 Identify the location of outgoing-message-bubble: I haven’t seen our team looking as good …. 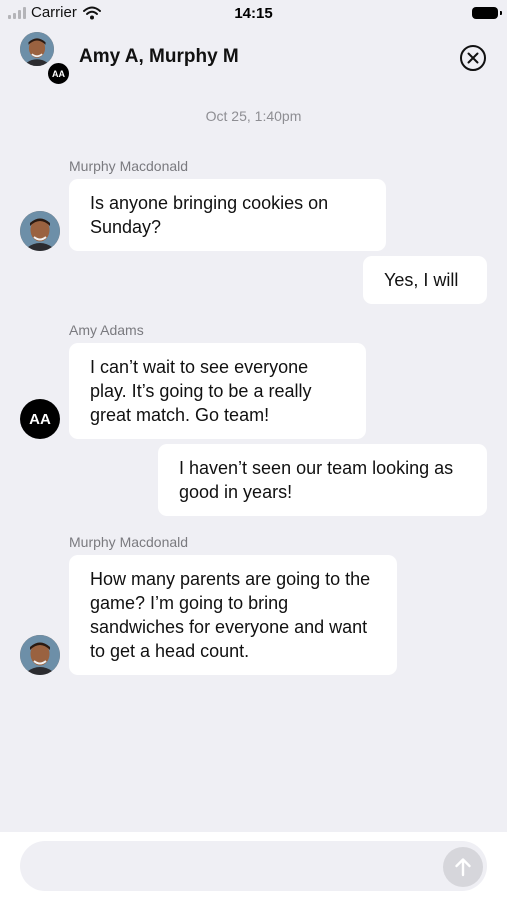
(322, 480).